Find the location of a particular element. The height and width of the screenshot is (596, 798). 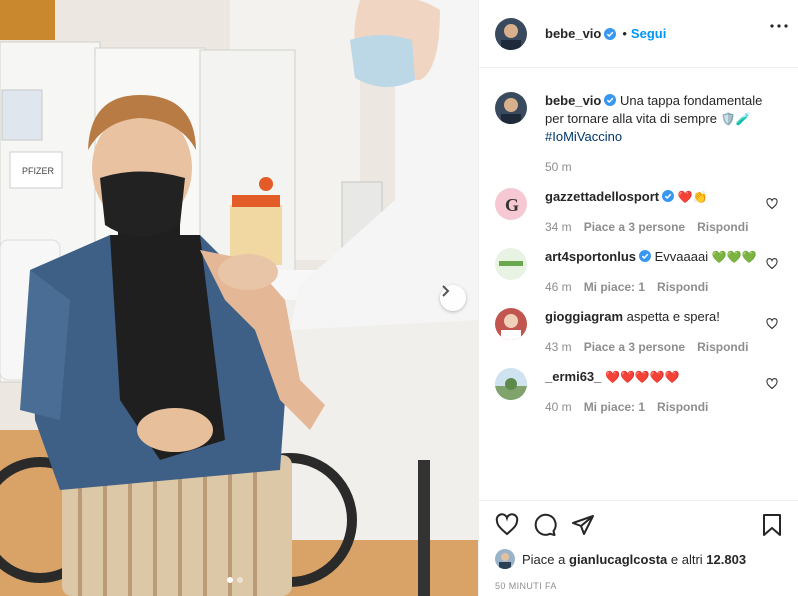

chevron-right-icon is located at coordinates (446, 291).